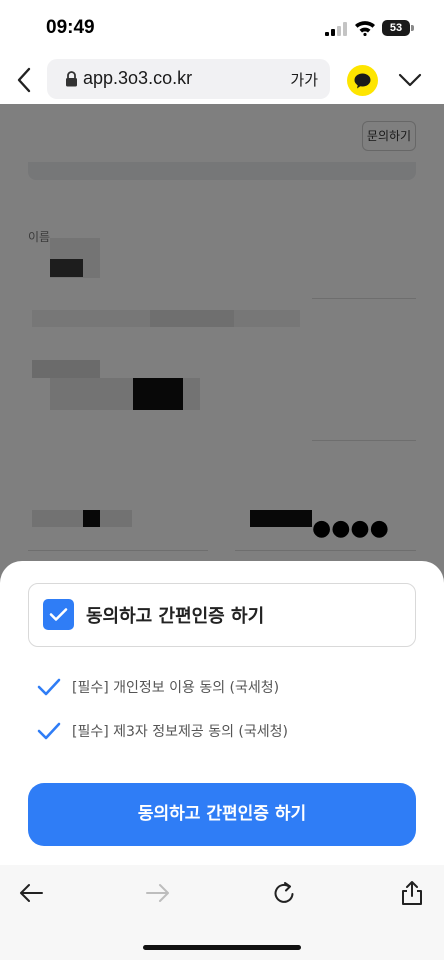  What do you see at coordinates (158, 893) in the screenshot?
I see `forward-arrow-icon` at bounding box center [158, 893].